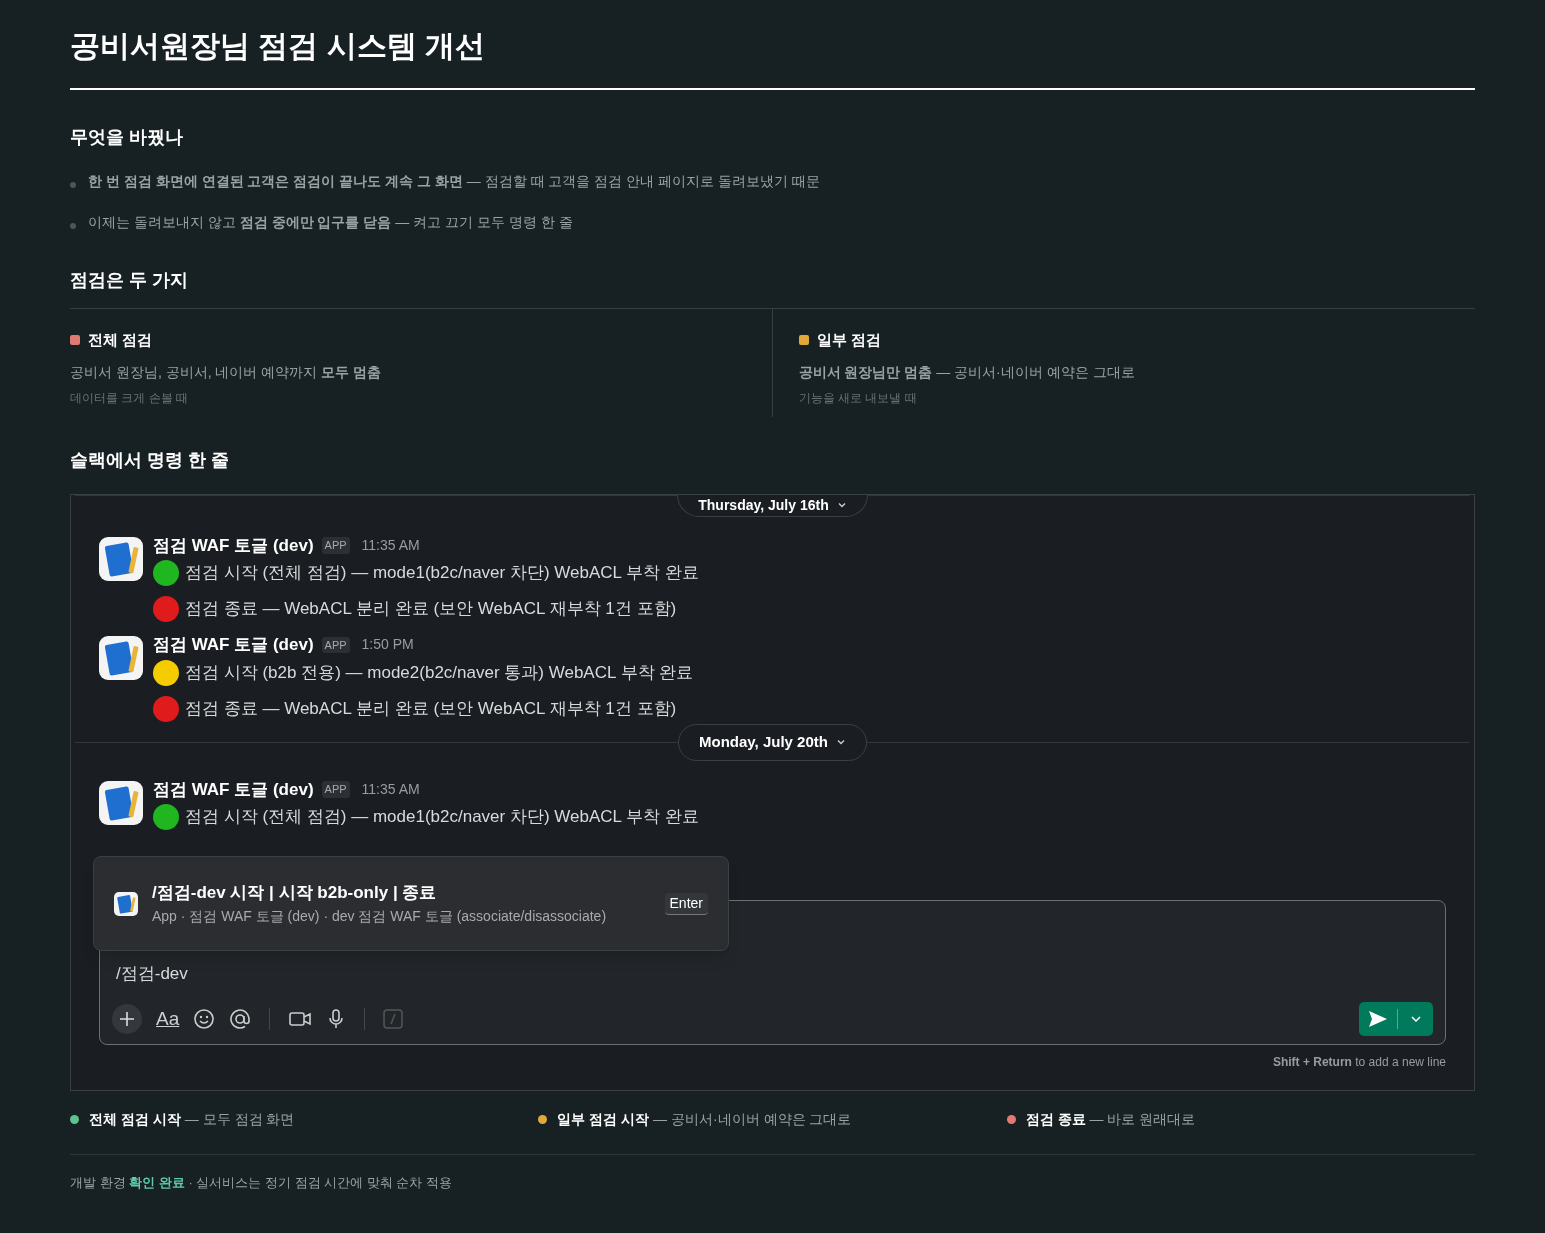 Image resolution: width=1545 pixels, height=1233 pixels. I want to click on footer-note: 개발 환경 확인 완료 · 실서비스는 정기 점검 시간에 맞춰 순차 적용, so click(262, 1182).